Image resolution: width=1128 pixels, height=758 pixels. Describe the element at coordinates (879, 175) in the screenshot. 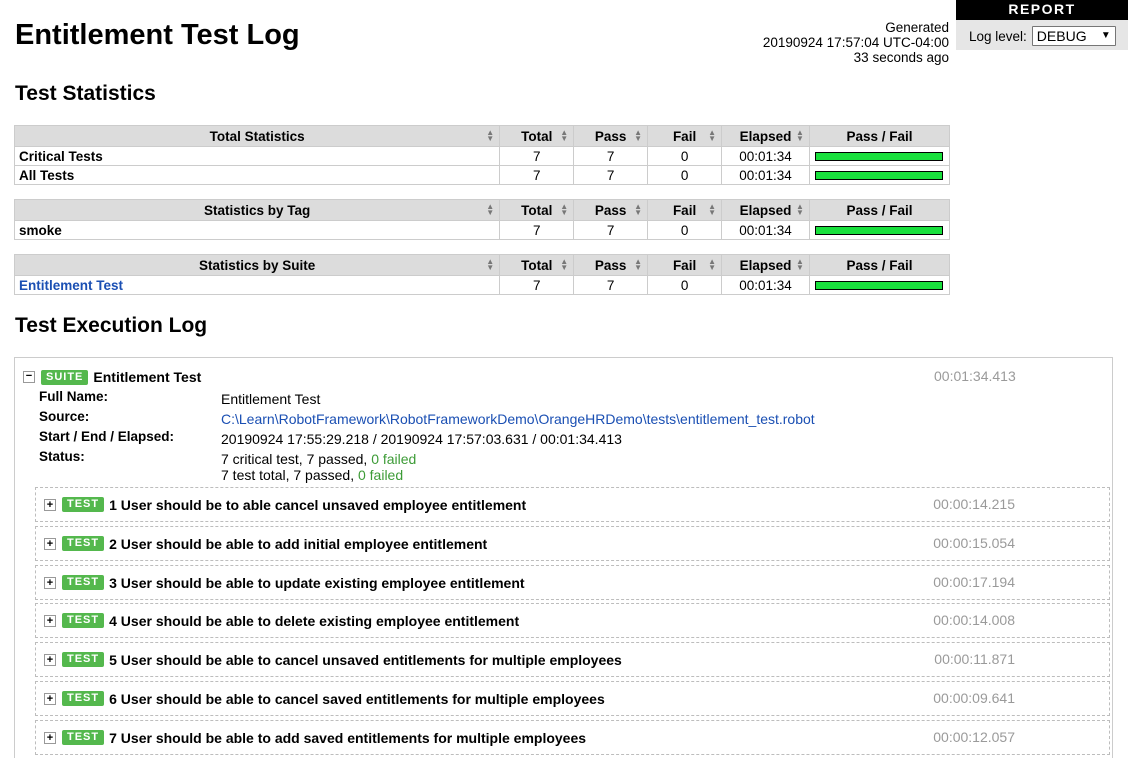

I see `pass-fail-bar` at that location.